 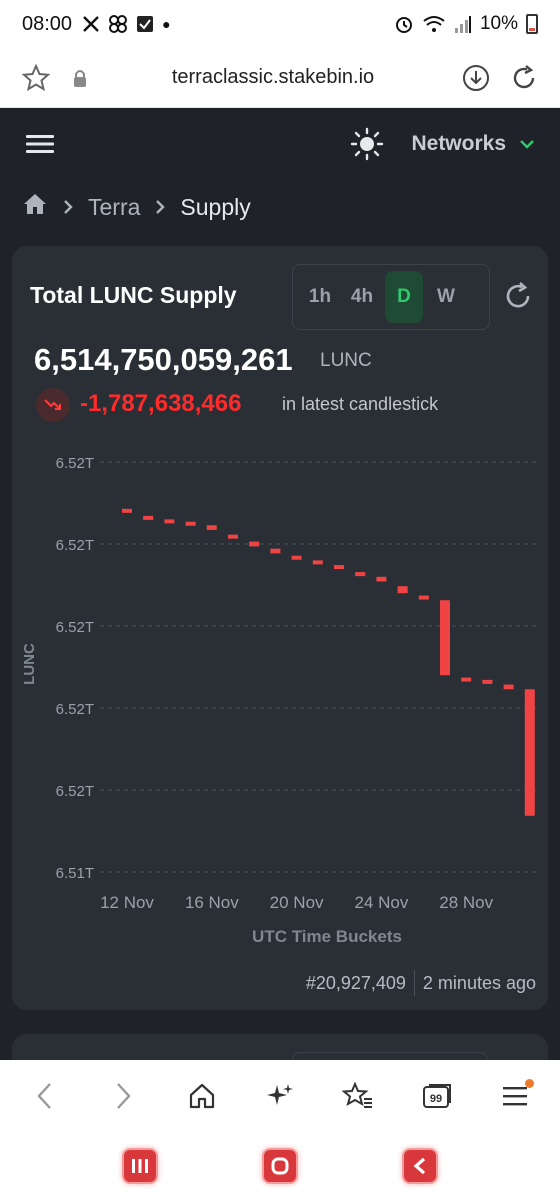 I want to click on notification-icons: ●, so click(x=126, y=24).